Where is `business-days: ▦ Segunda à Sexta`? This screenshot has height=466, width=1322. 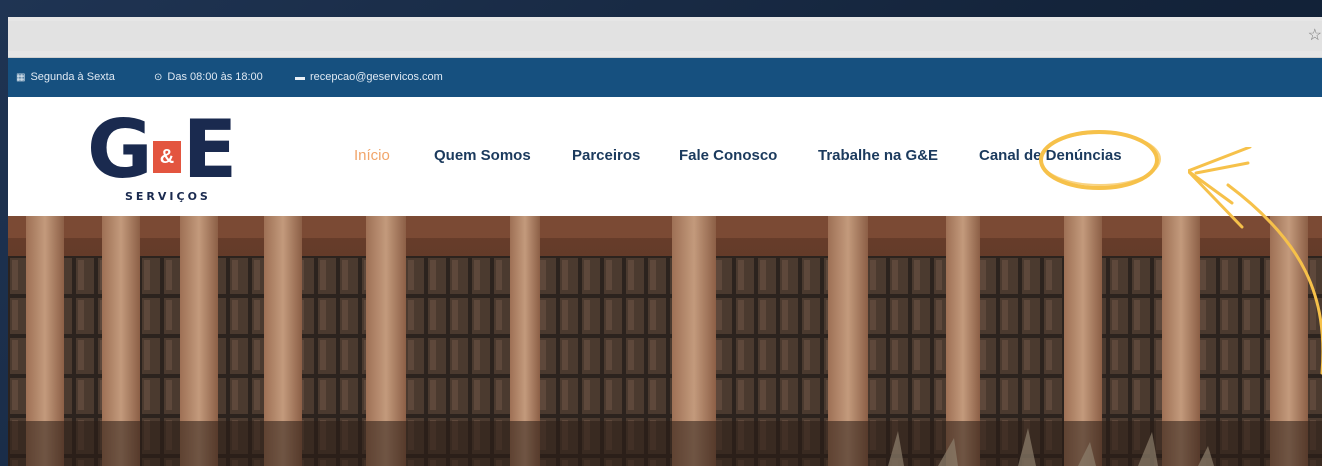
business-days: ▦ Segunda à Sexta is located at coordinates (65, 77).